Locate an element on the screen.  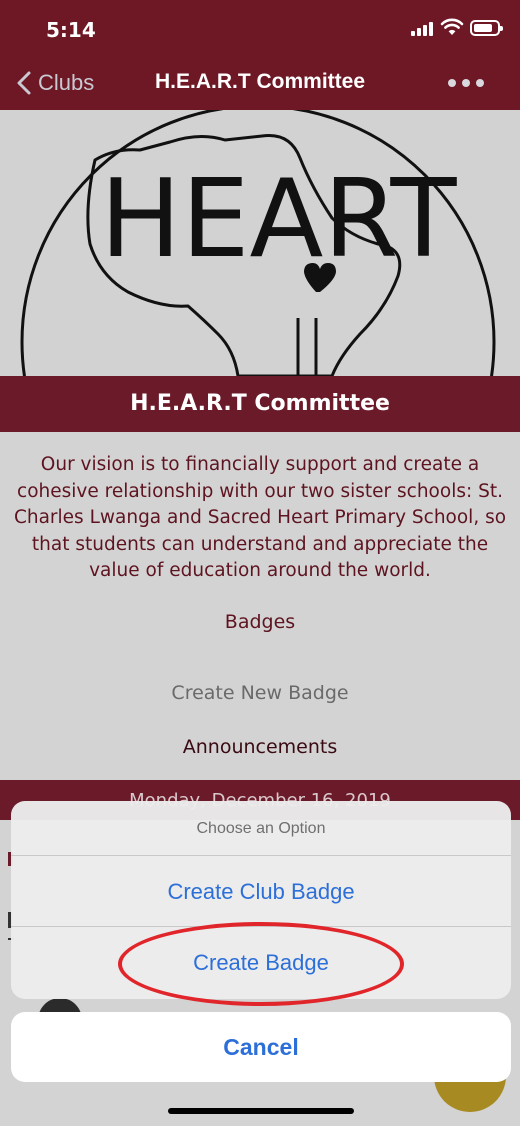
cellular-signal-icon is located at coordinates (422, 29).